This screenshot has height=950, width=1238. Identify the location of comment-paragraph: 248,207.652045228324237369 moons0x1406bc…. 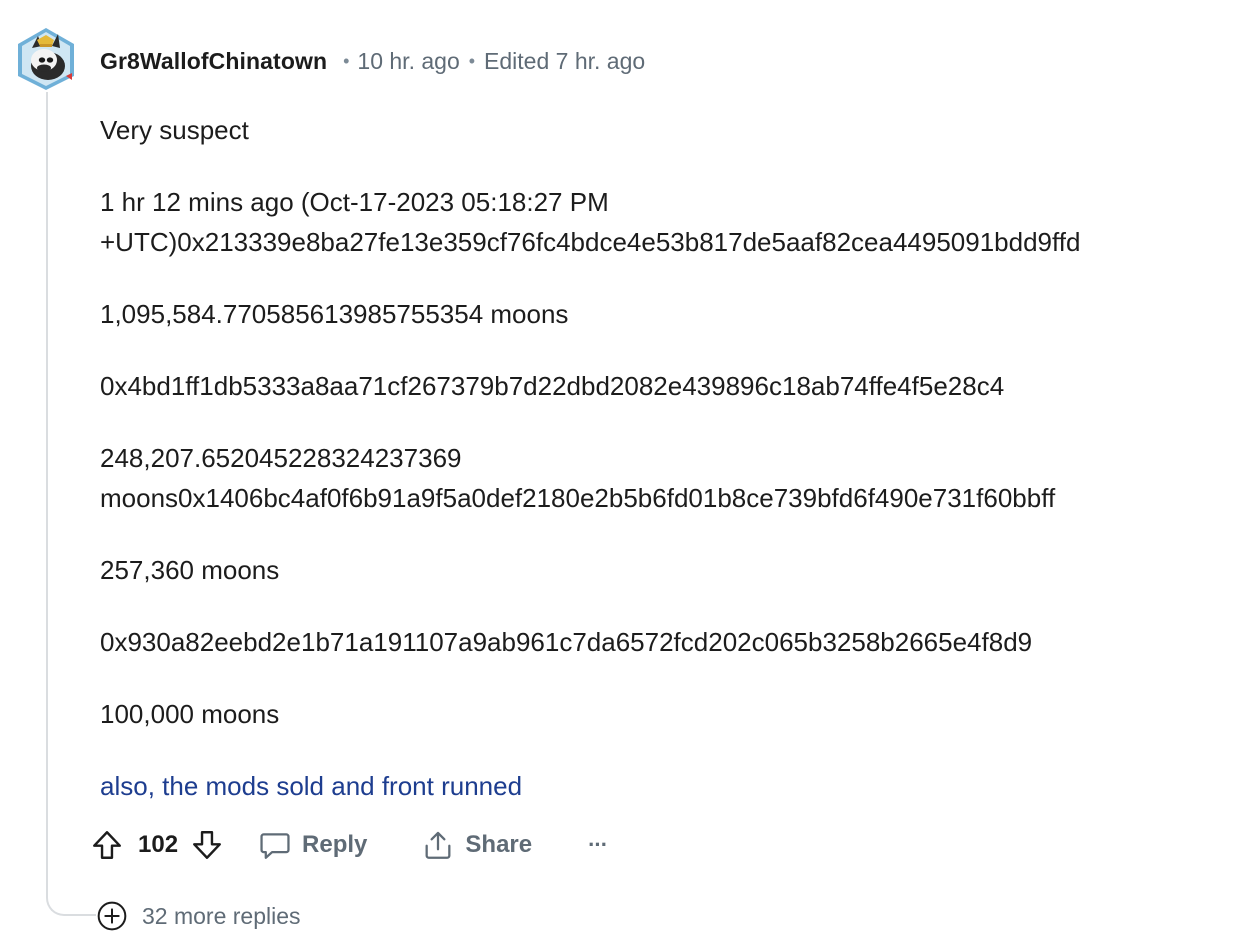
(578, 478).